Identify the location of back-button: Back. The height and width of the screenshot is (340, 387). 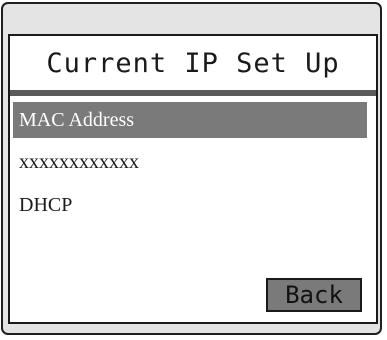
(314, 295).